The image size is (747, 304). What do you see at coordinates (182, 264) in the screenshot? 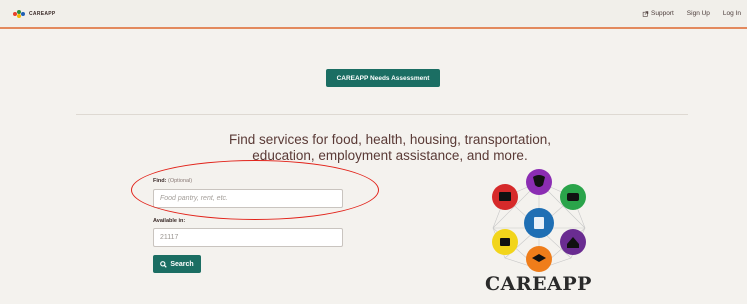
I see `search-button-label: Search` at bounding box center [182, 264].